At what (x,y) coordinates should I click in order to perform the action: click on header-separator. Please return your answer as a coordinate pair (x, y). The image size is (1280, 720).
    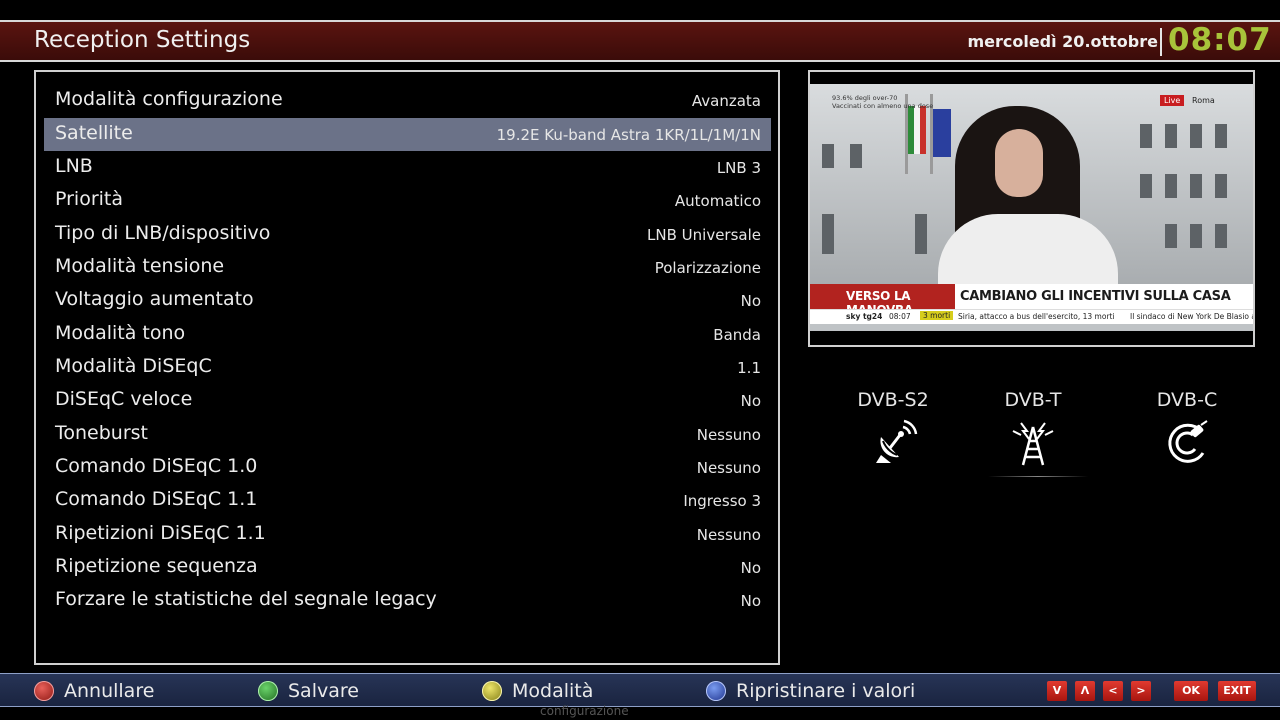
    Looking at the image, I should click on (1161, 42).